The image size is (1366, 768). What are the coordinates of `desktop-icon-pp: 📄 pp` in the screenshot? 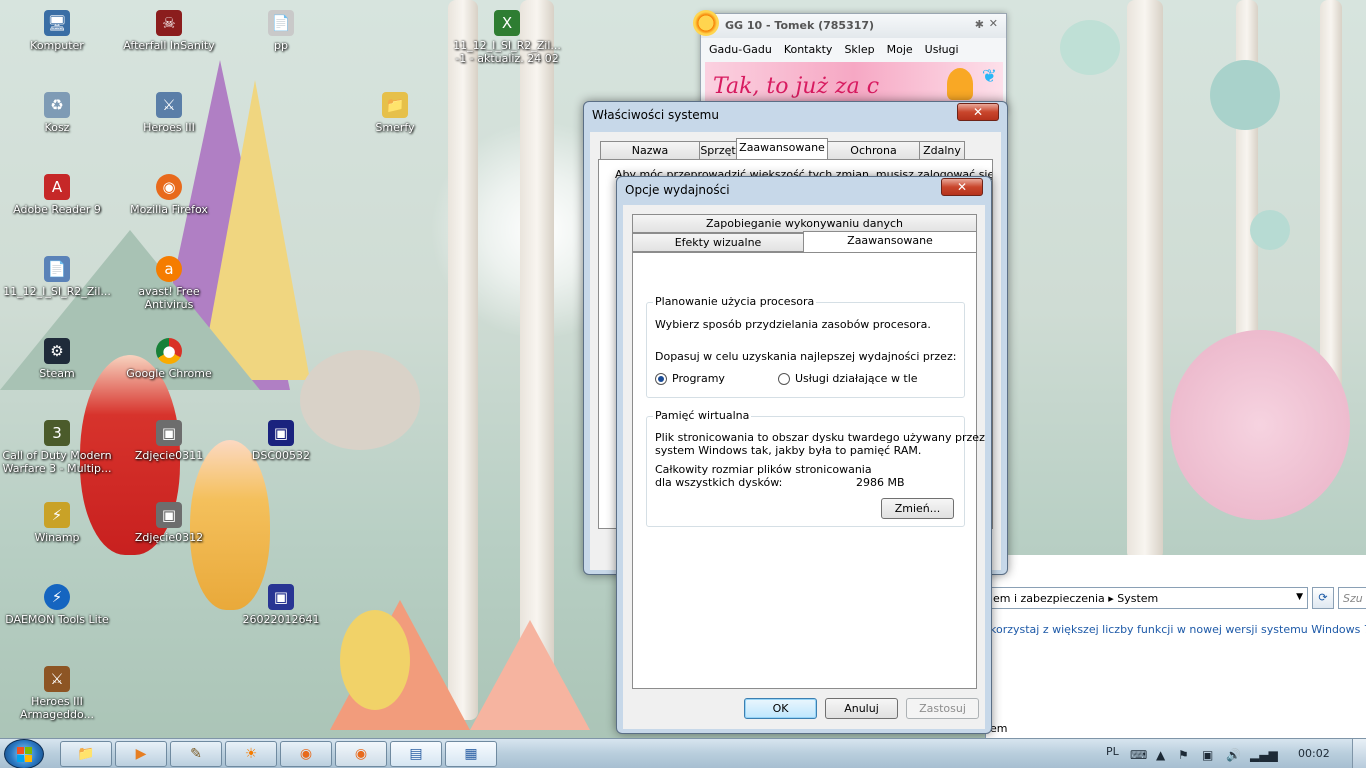 It's located at (281, 31).